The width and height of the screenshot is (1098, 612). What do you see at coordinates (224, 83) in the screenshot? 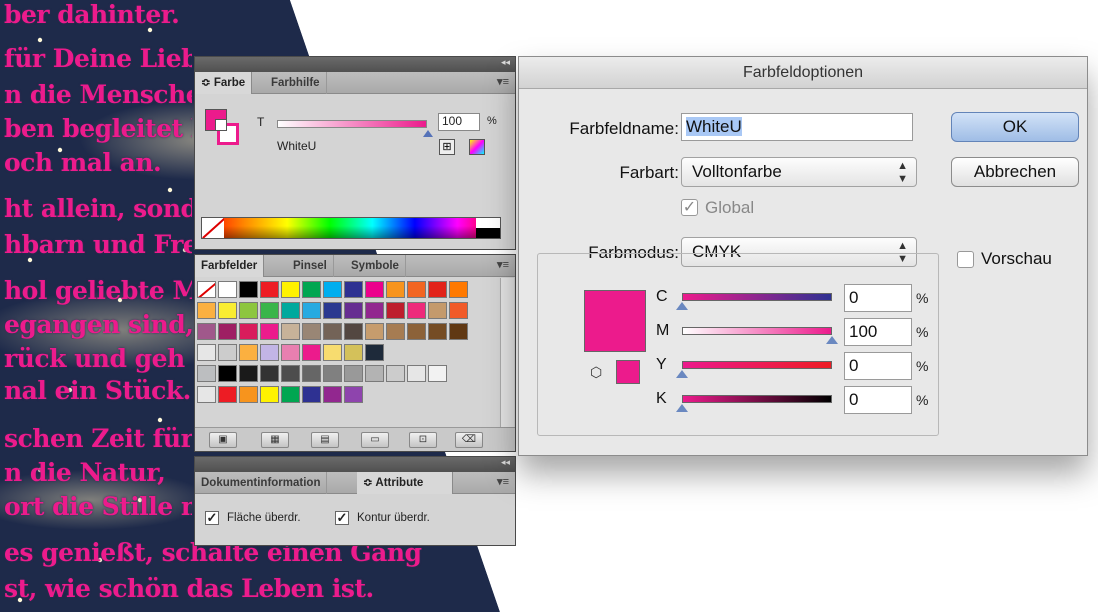
I see `tab-farbe: ≎ Farbe` at bounding box center [224, 83].